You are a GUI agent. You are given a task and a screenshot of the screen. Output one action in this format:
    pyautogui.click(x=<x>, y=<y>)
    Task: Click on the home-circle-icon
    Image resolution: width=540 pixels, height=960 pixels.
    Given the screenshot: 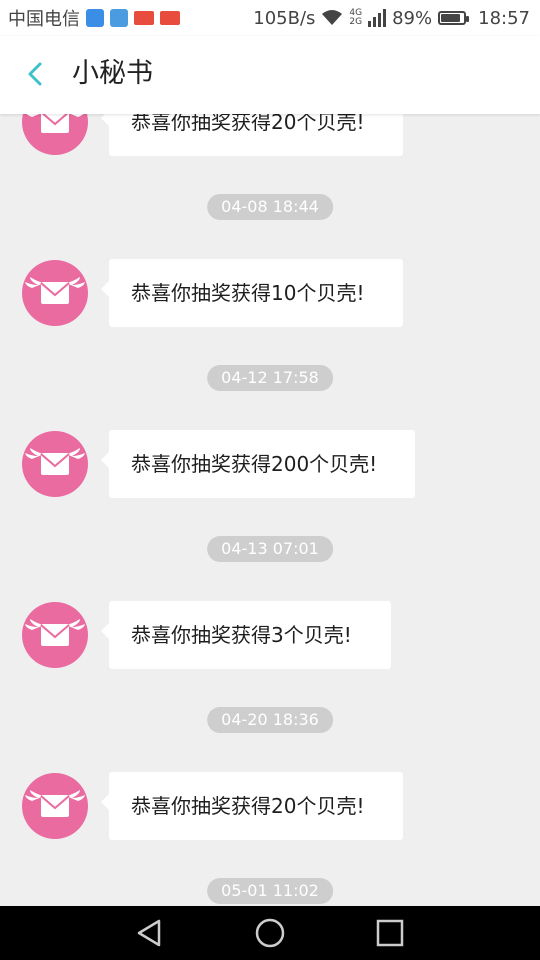 What is the action you would take?
    pyautogui.click(x=270, y=933)
    